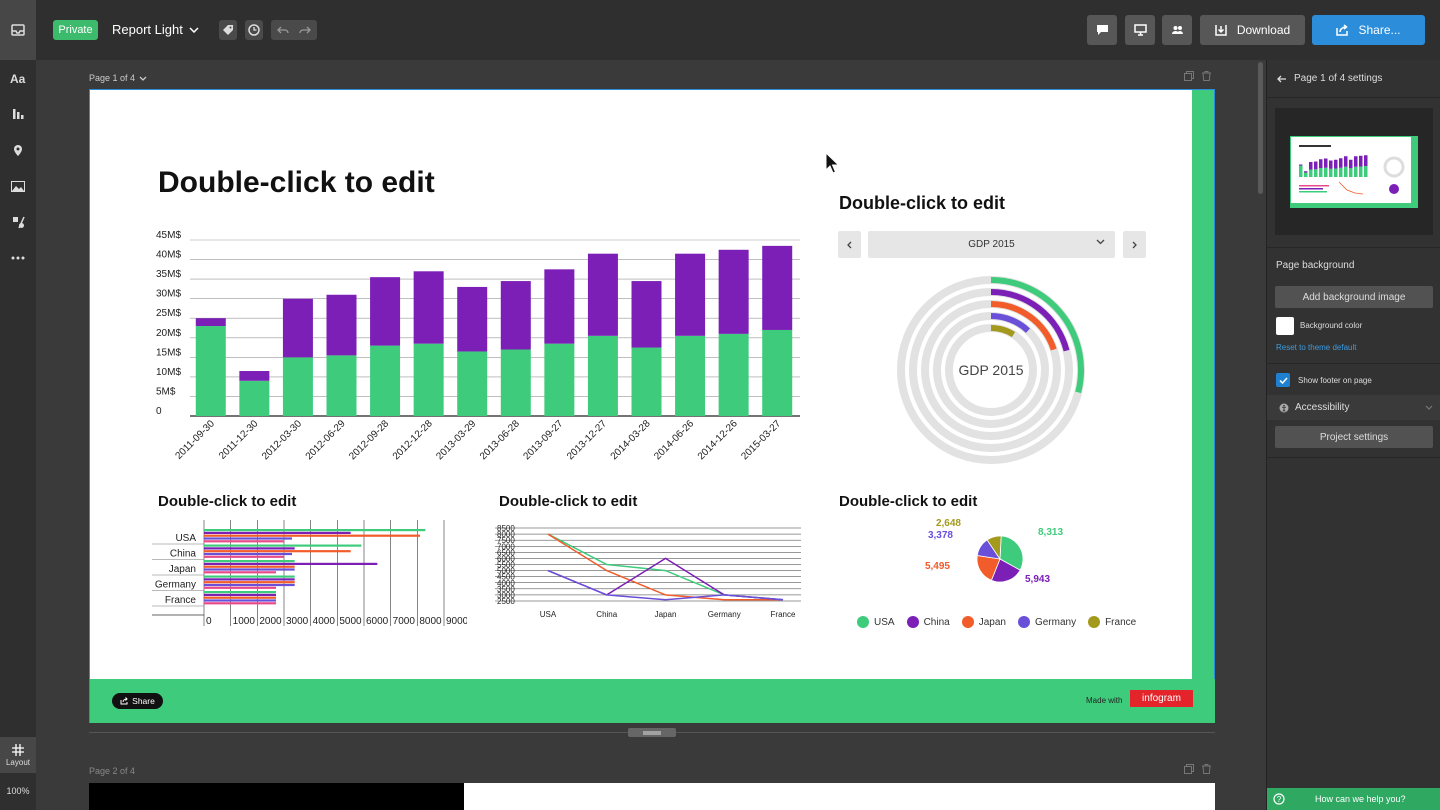 This screenshot has width=1440, height=810. I want to click on undo-icon, so click(283, 30).